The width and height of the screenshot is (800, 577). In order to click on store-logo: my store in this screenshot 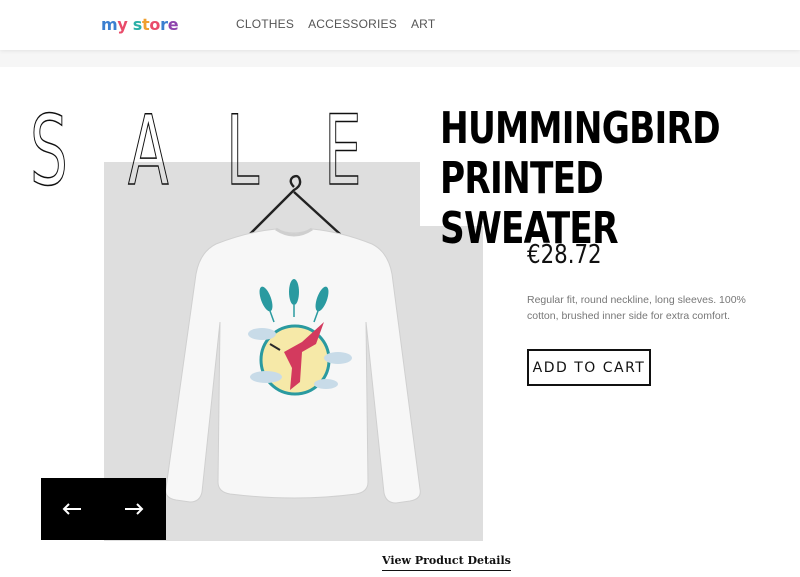, I will do `click(140, 25)`.